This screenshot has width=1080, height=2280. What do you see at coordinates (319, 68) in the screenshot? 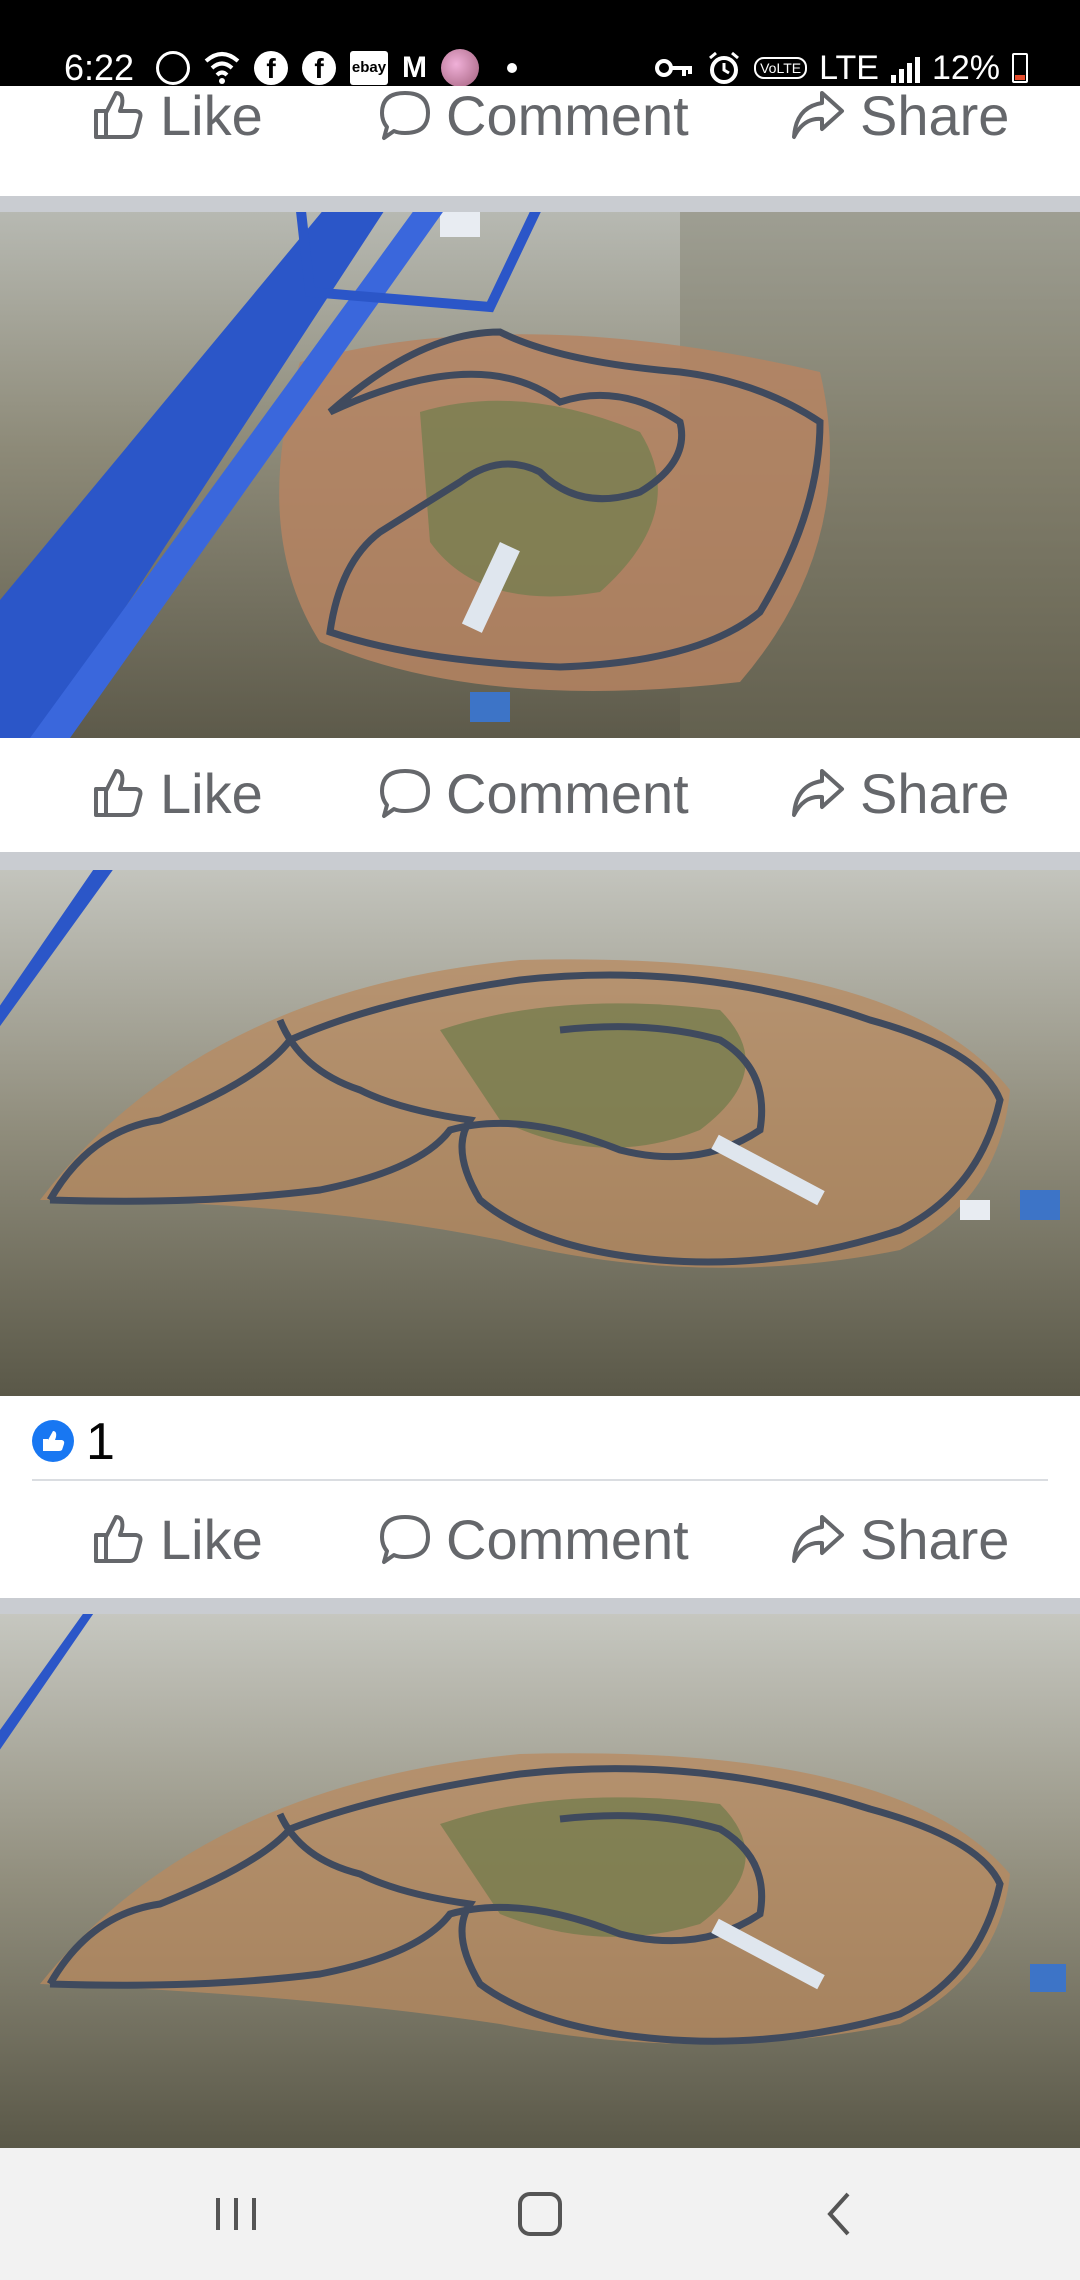
I see `facebook-icon: f` at bounding box center [319, 68].